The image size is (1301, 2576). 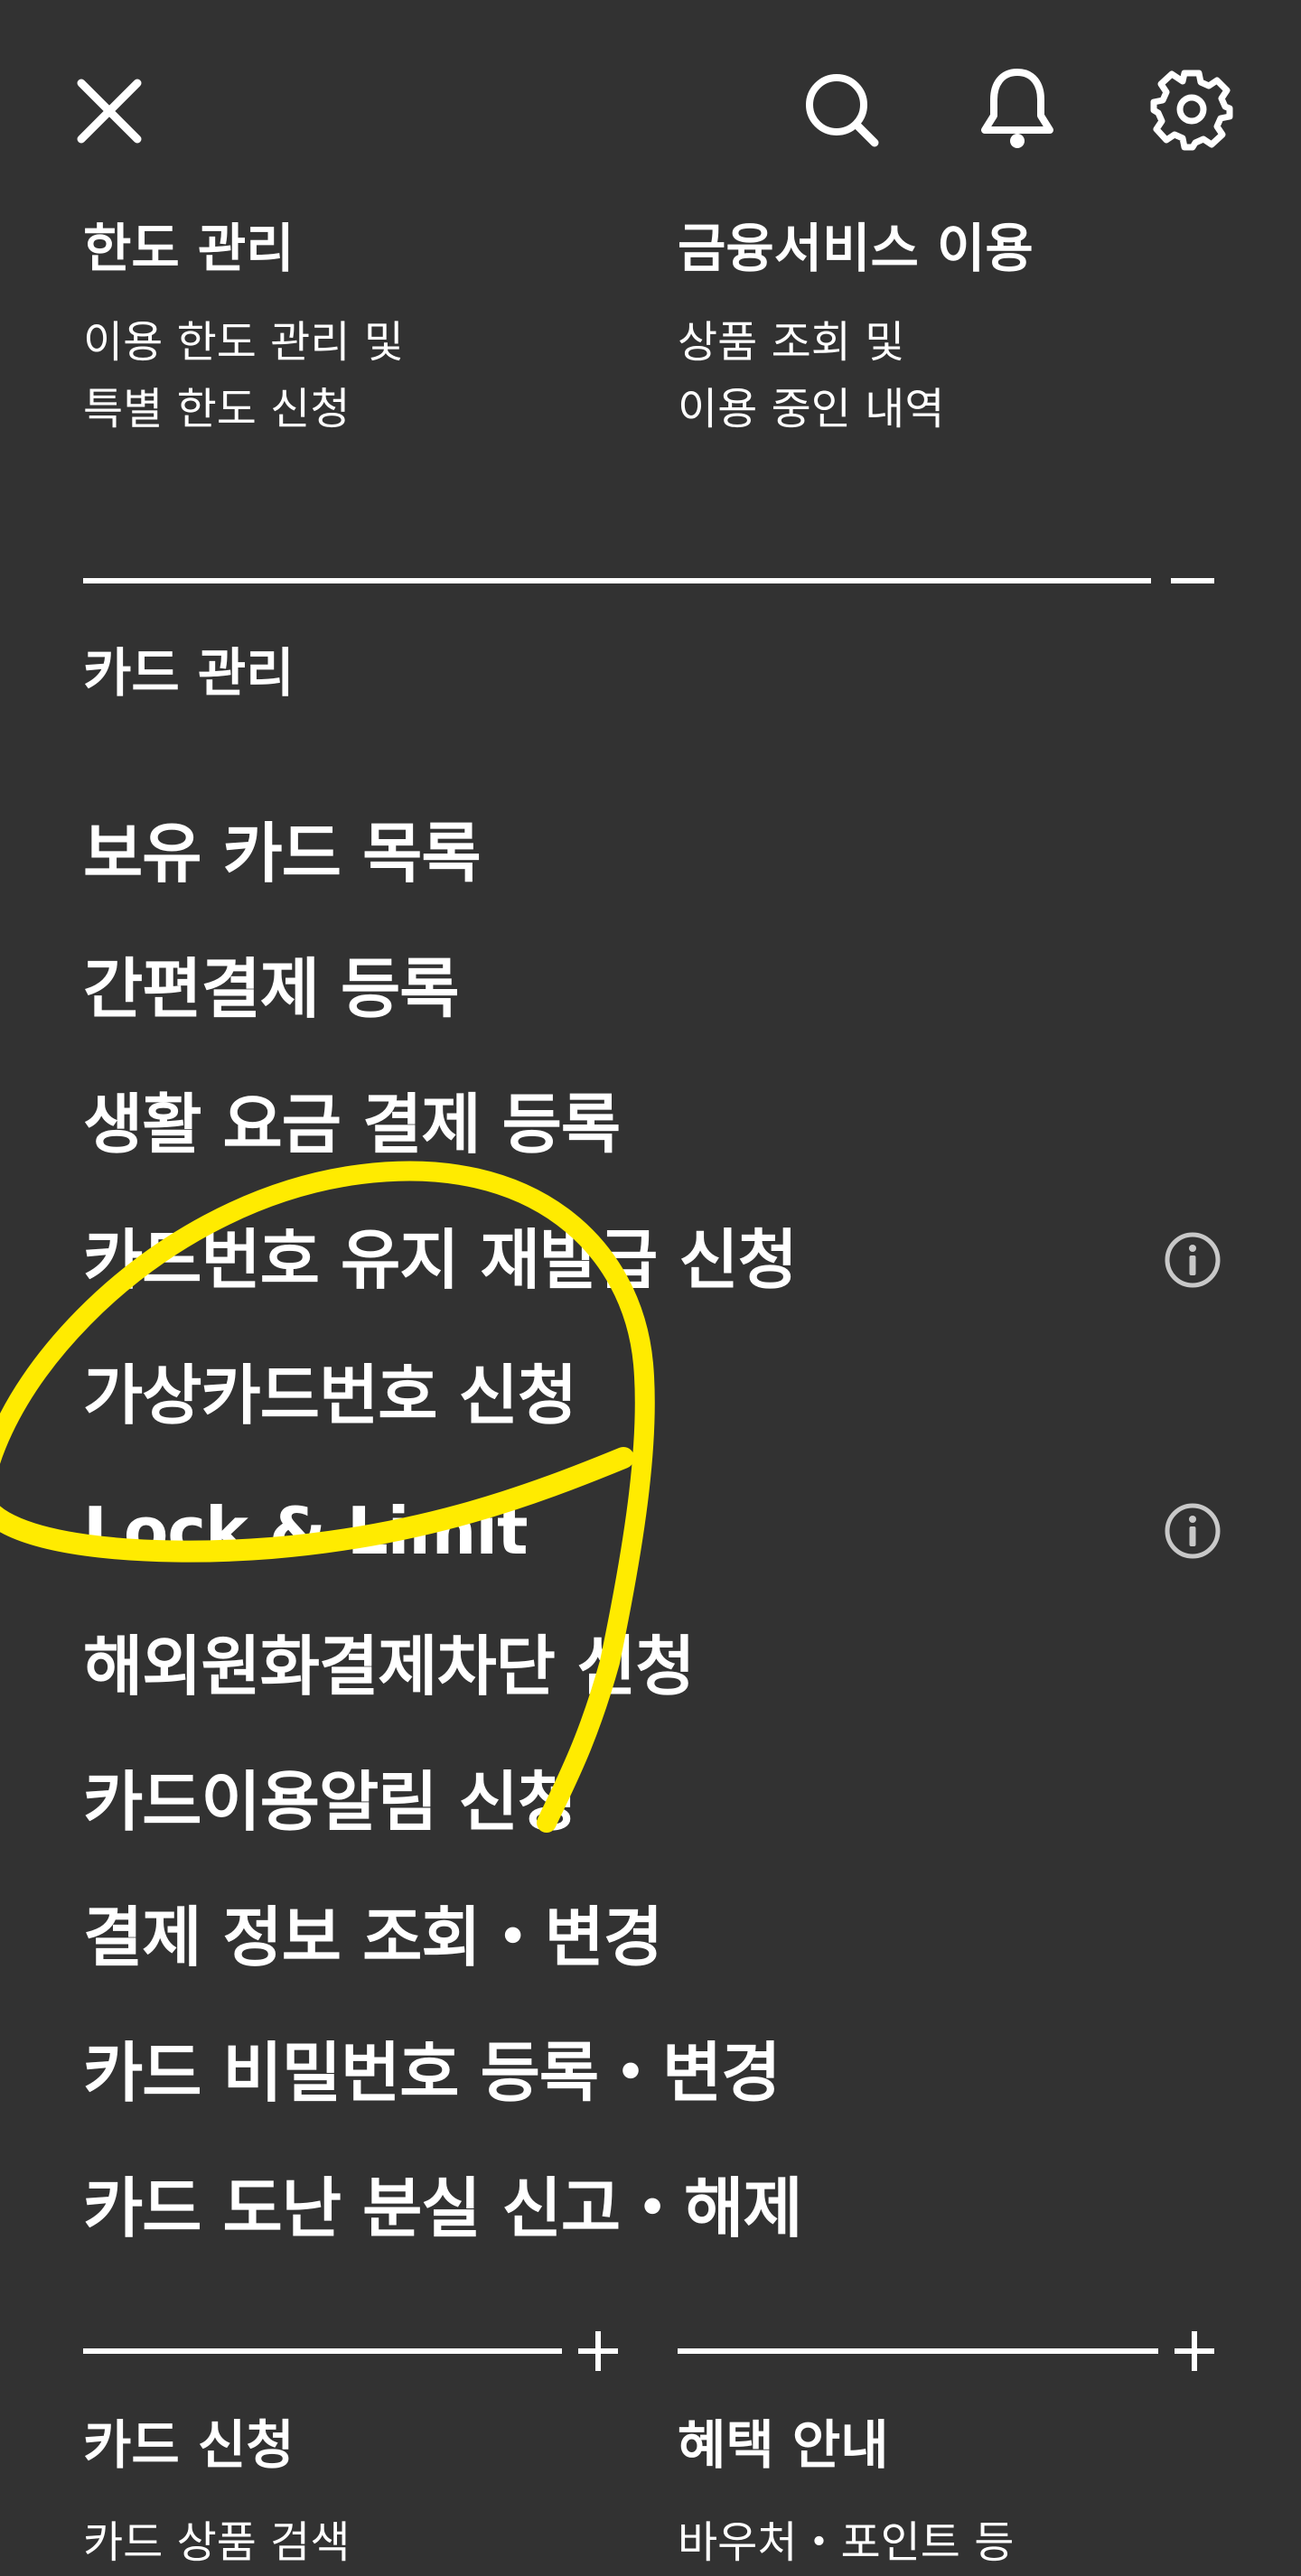 I want to click on section-title: 혜택 안내, so click(x=783, y=2445).